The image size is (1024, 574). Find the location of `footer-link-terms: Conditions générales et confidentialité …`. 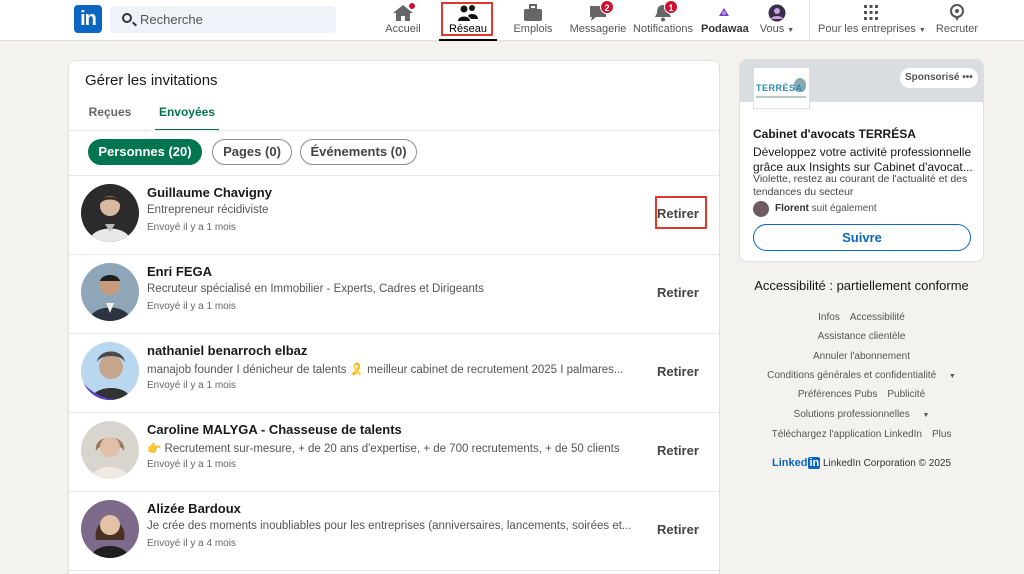

footer-link-terms: Conditions générales et confidentialité … is located at coordinates (861, 375).